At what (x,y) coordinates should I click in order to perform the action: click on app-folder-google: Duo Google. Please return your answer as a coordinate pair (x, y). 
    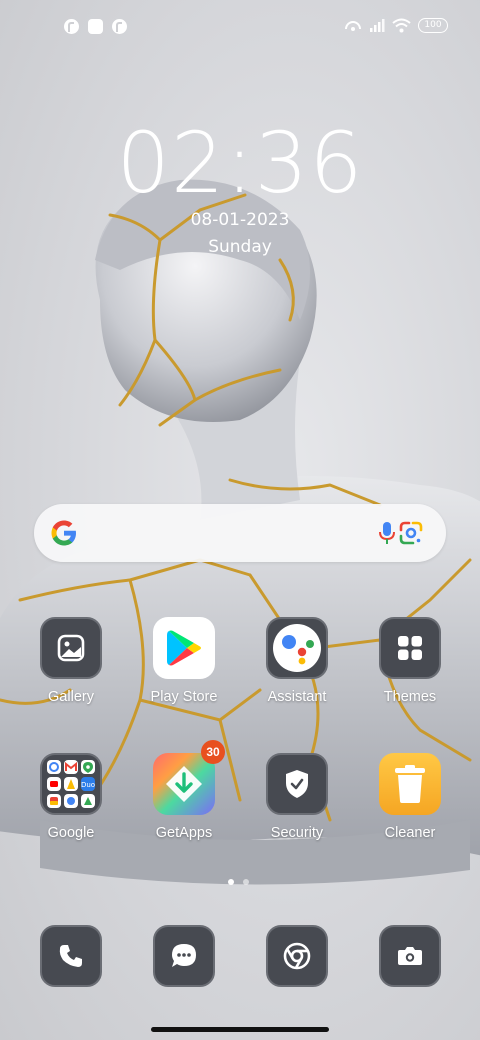
    Looking at the image, I should click on (71, 797).